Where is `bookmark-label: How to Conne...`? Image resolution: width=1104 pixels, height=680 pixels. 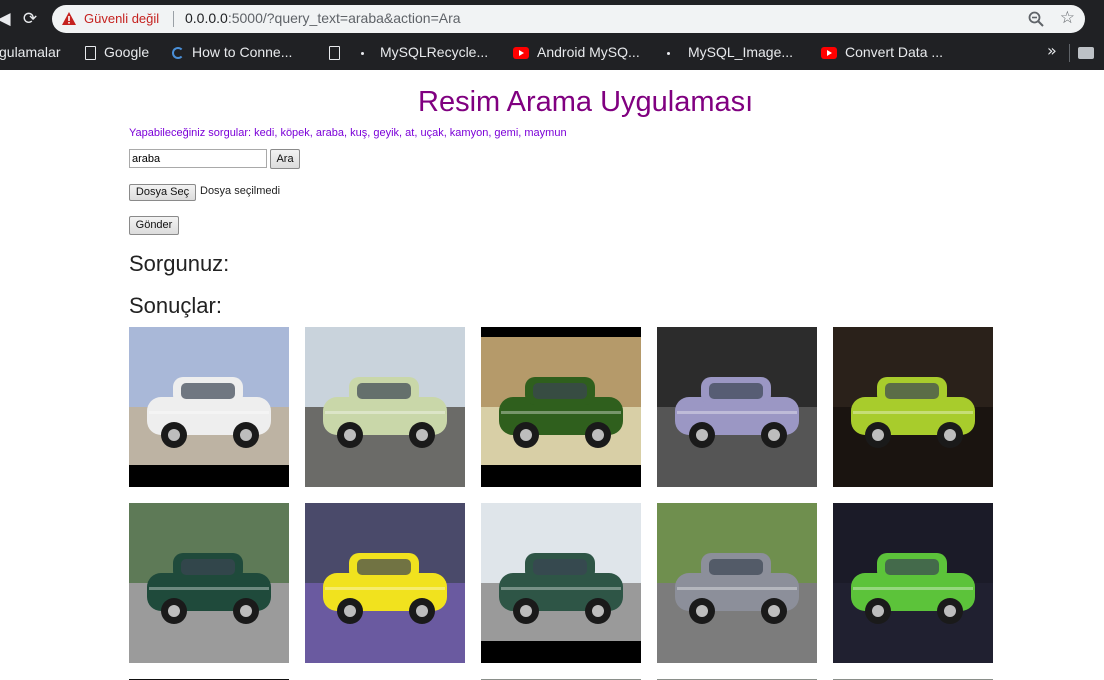
bookmark-label: How to Conne... is located at coordinates (242, 52).